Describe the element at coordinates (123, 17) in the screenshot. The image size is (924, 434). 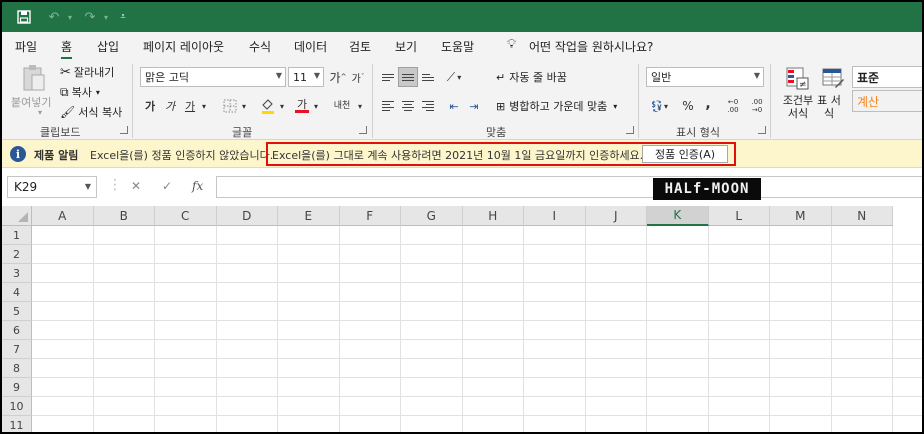
I see `customize-icon: ⩡` at that location.